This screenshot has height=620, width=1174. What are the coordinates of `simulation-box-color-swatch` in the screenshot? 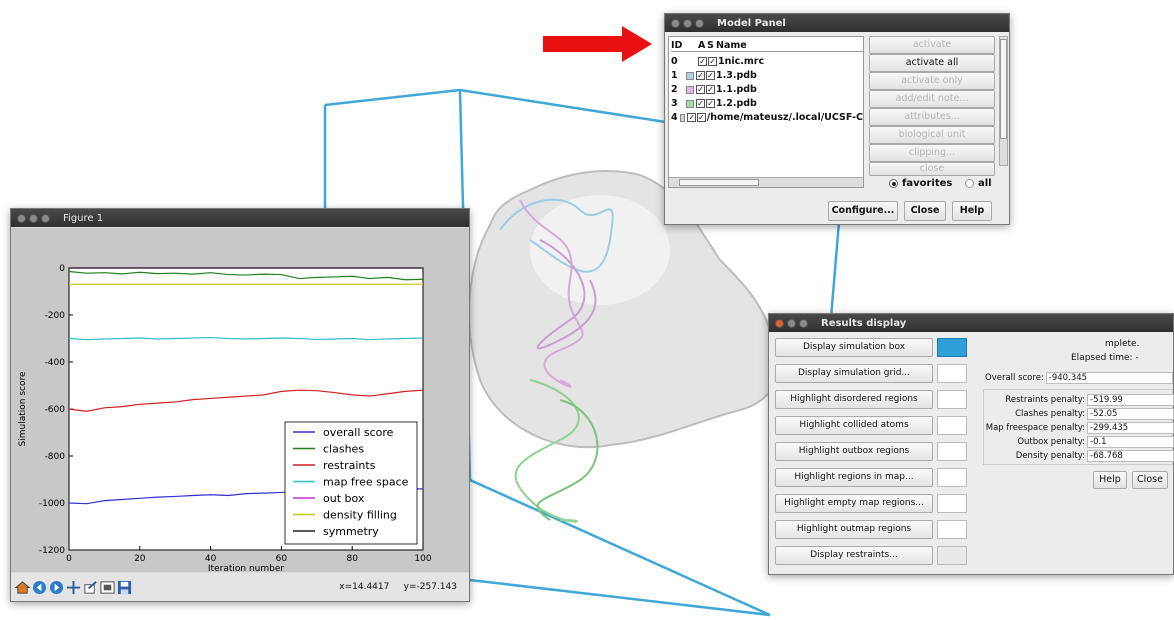 It's located at (952, 347).